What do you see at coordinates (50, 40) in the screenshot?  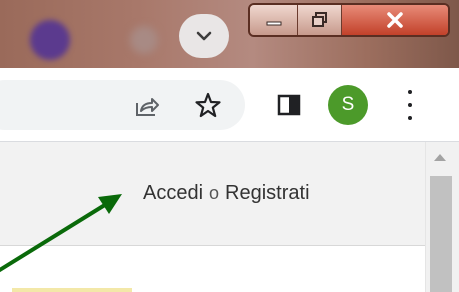 I see `blurred-tab-favicon` at bounding box center [50, 40].